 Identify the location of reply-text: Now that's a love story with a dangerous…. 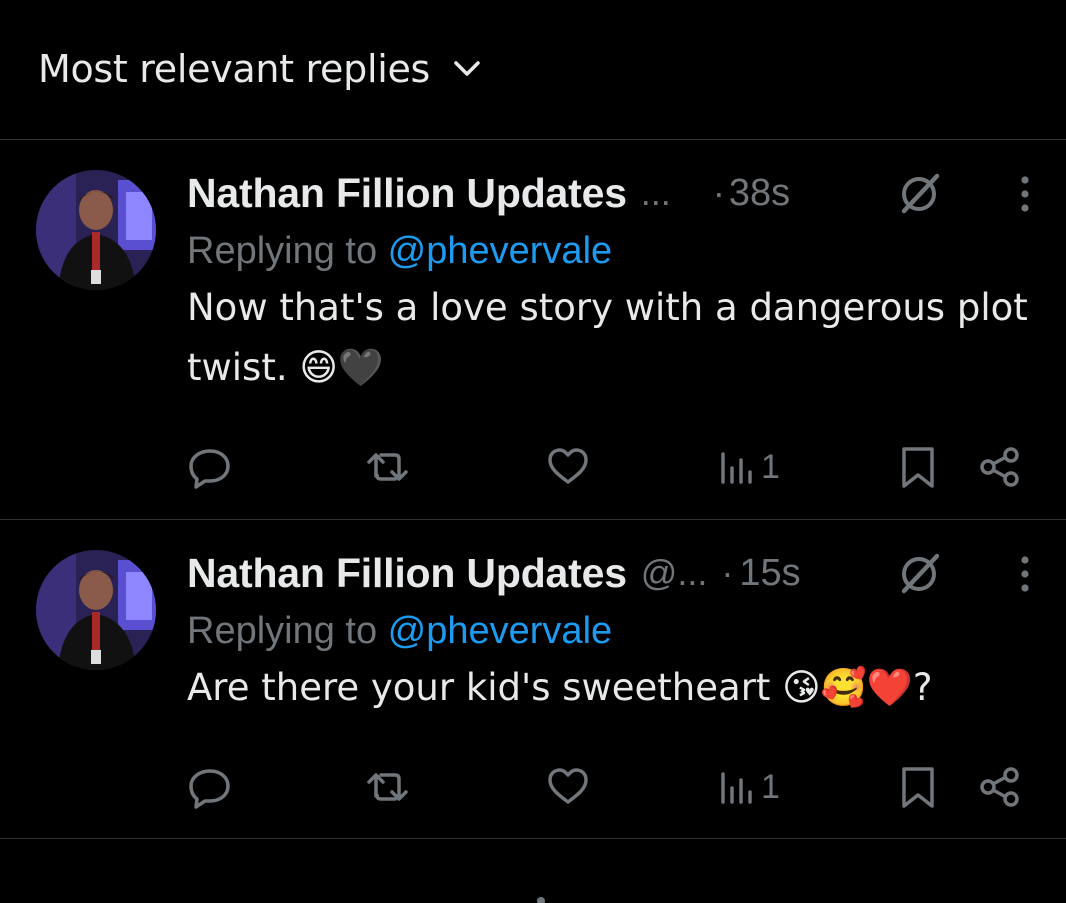
(607, 337).